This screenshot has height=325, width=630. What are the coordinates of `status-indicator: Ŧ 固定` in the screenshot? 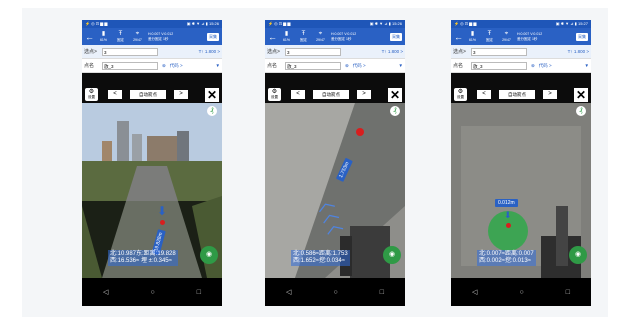 It's located at (303, 36).